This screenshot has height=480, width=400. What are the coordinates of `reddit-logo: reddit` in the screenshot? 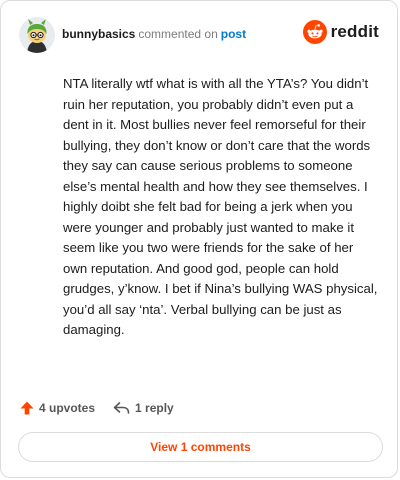 It's located at (340, 32).